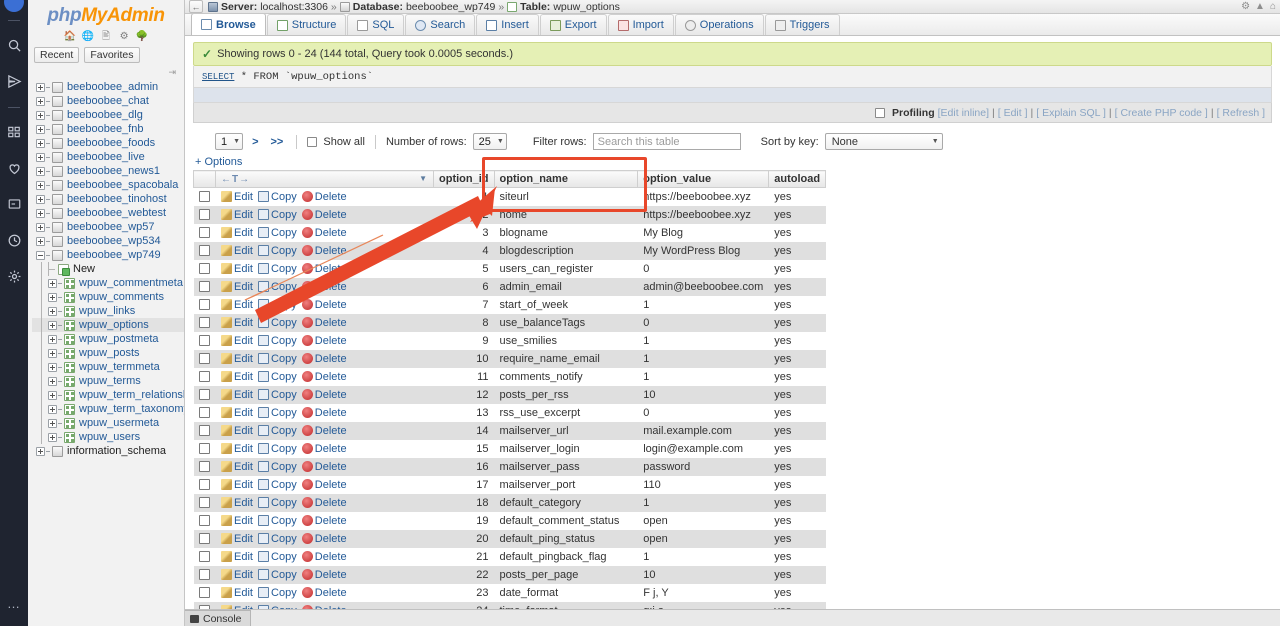  Describe the element at coordinates (108, 143) in the screenshot. I see `sidebar-database-item: beeboobee_foods` at that location.